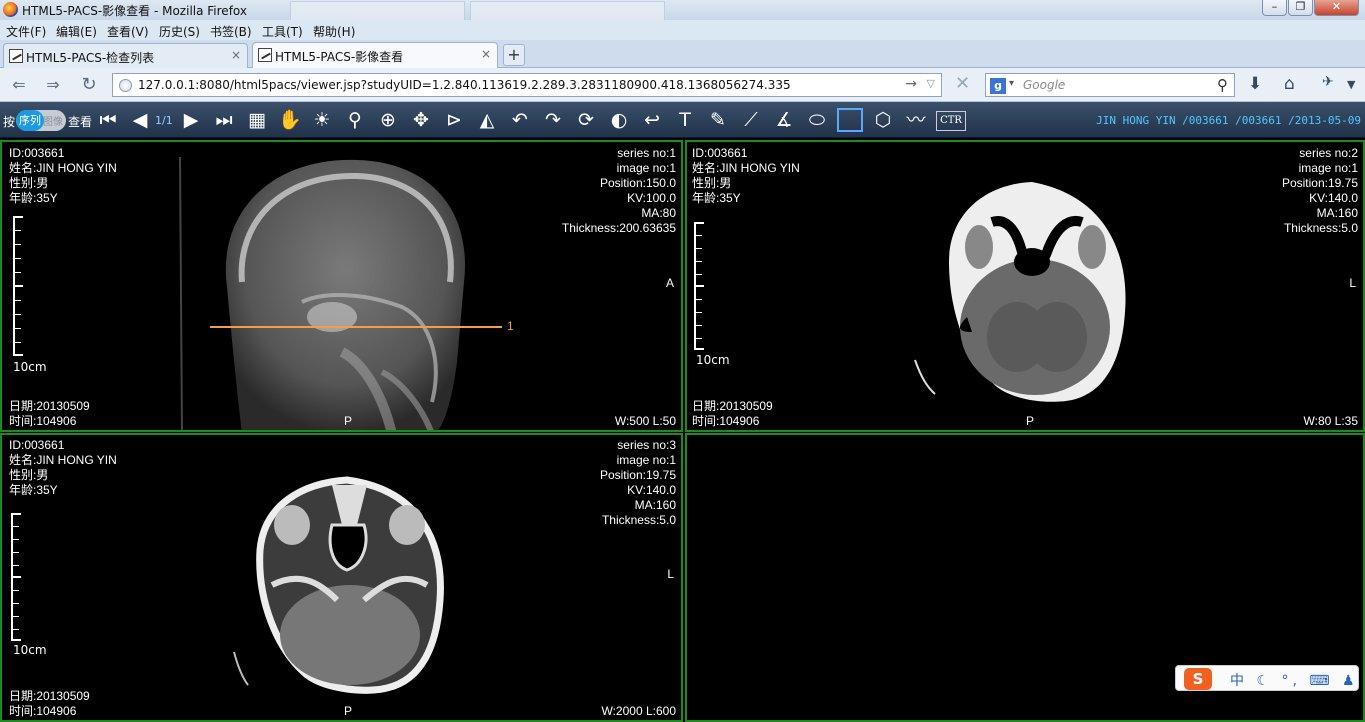 This screenshot has width=1365, height=722. Describe the element at coordinates (191, 120) in the screenshot. I see `next-image-icon: ▶` at that location.